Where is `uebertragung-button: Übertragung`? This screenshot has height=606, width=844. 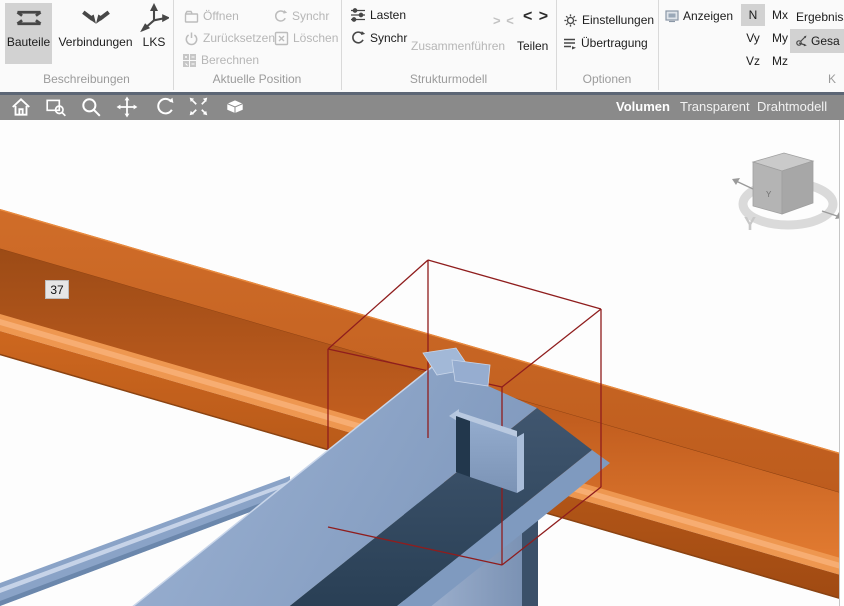 uebertragung-button: Übertragung is located at coordinates (605, 43).